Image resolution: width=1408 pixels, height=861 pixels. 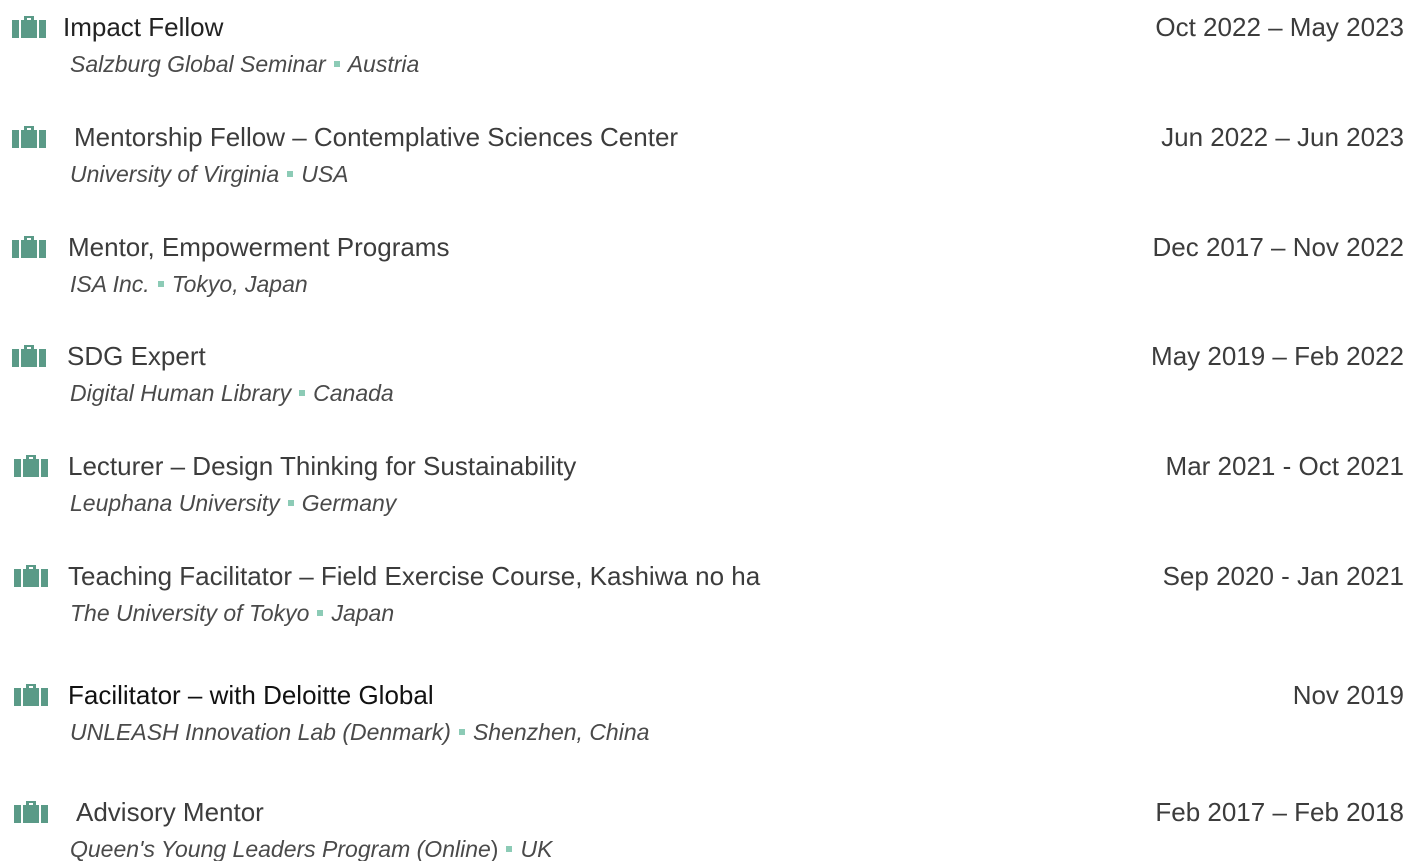 I want to click on organization-line: Queen's Young Leaders Program (Online) UK, so click(x=311, y=848).